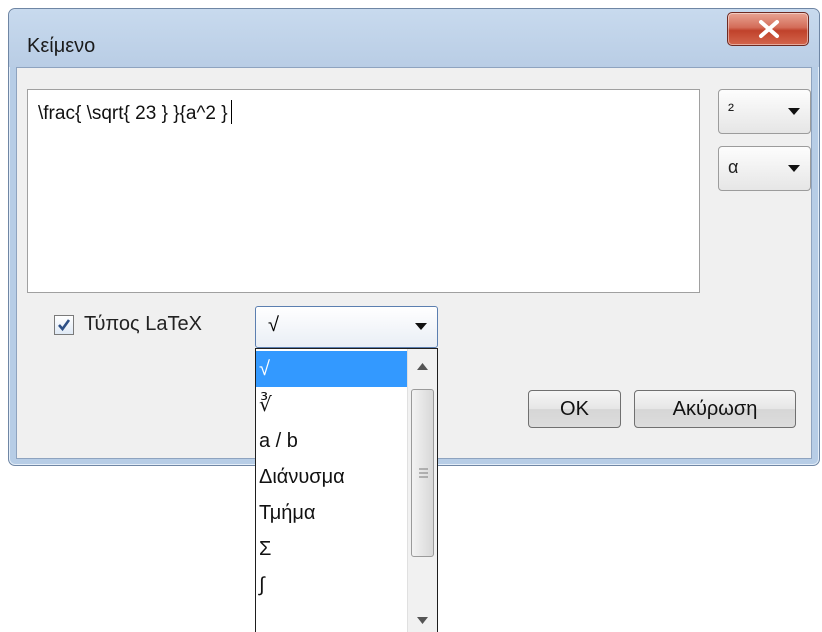 The width and height of the screenshot is (822, 632). Describe the element at coordinates (574, 409) in the screenshot. I see `ok-button: OK` at that location.